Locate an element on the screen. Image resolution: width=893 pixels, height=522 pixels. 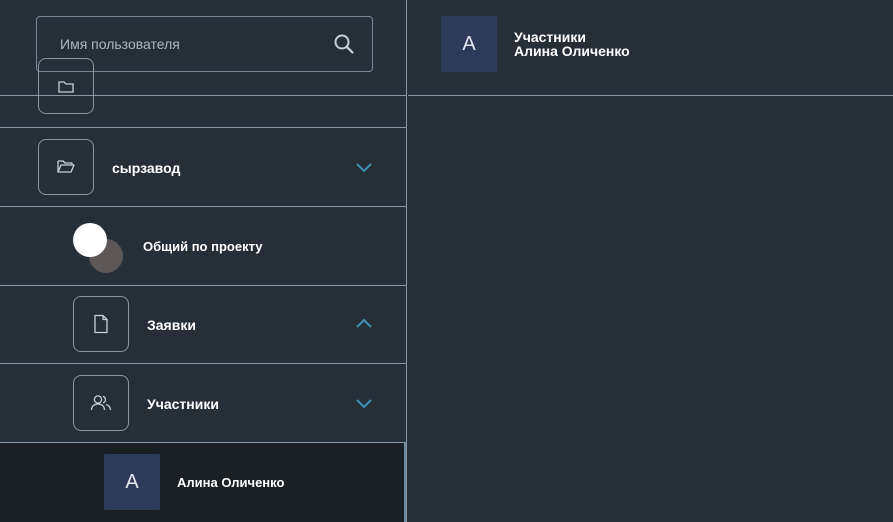
users-icon is located at coordinates (101, 403).